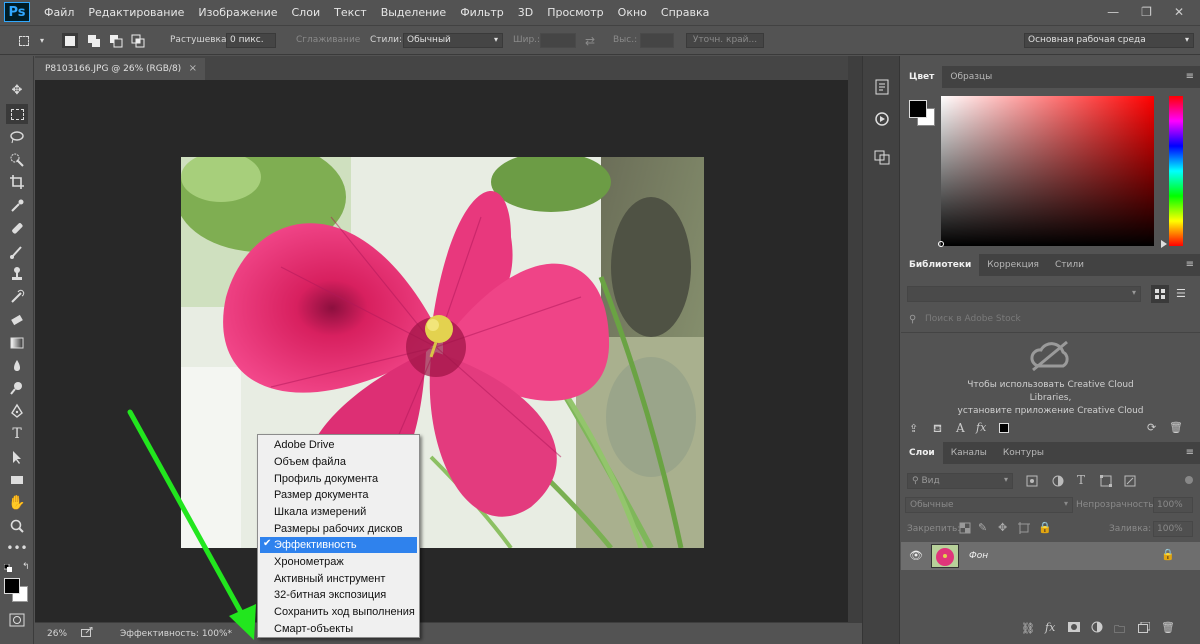 Image resolution: width=1200 pixels, height=644 pixels. Describe the element at coordinates (1050, 627) in the screenshot. I see `add-layer-style-icon: fx` at that location.